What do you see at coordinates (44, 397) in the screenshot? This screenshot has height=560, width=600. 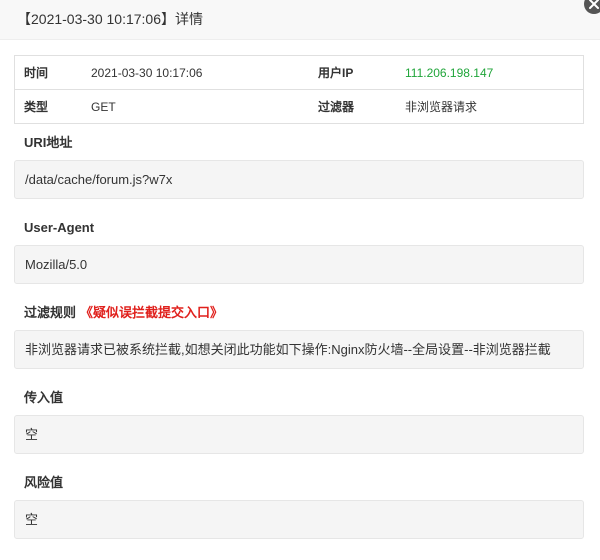 I see `input-value-label: 传入值` at bounding box center [44, 397].